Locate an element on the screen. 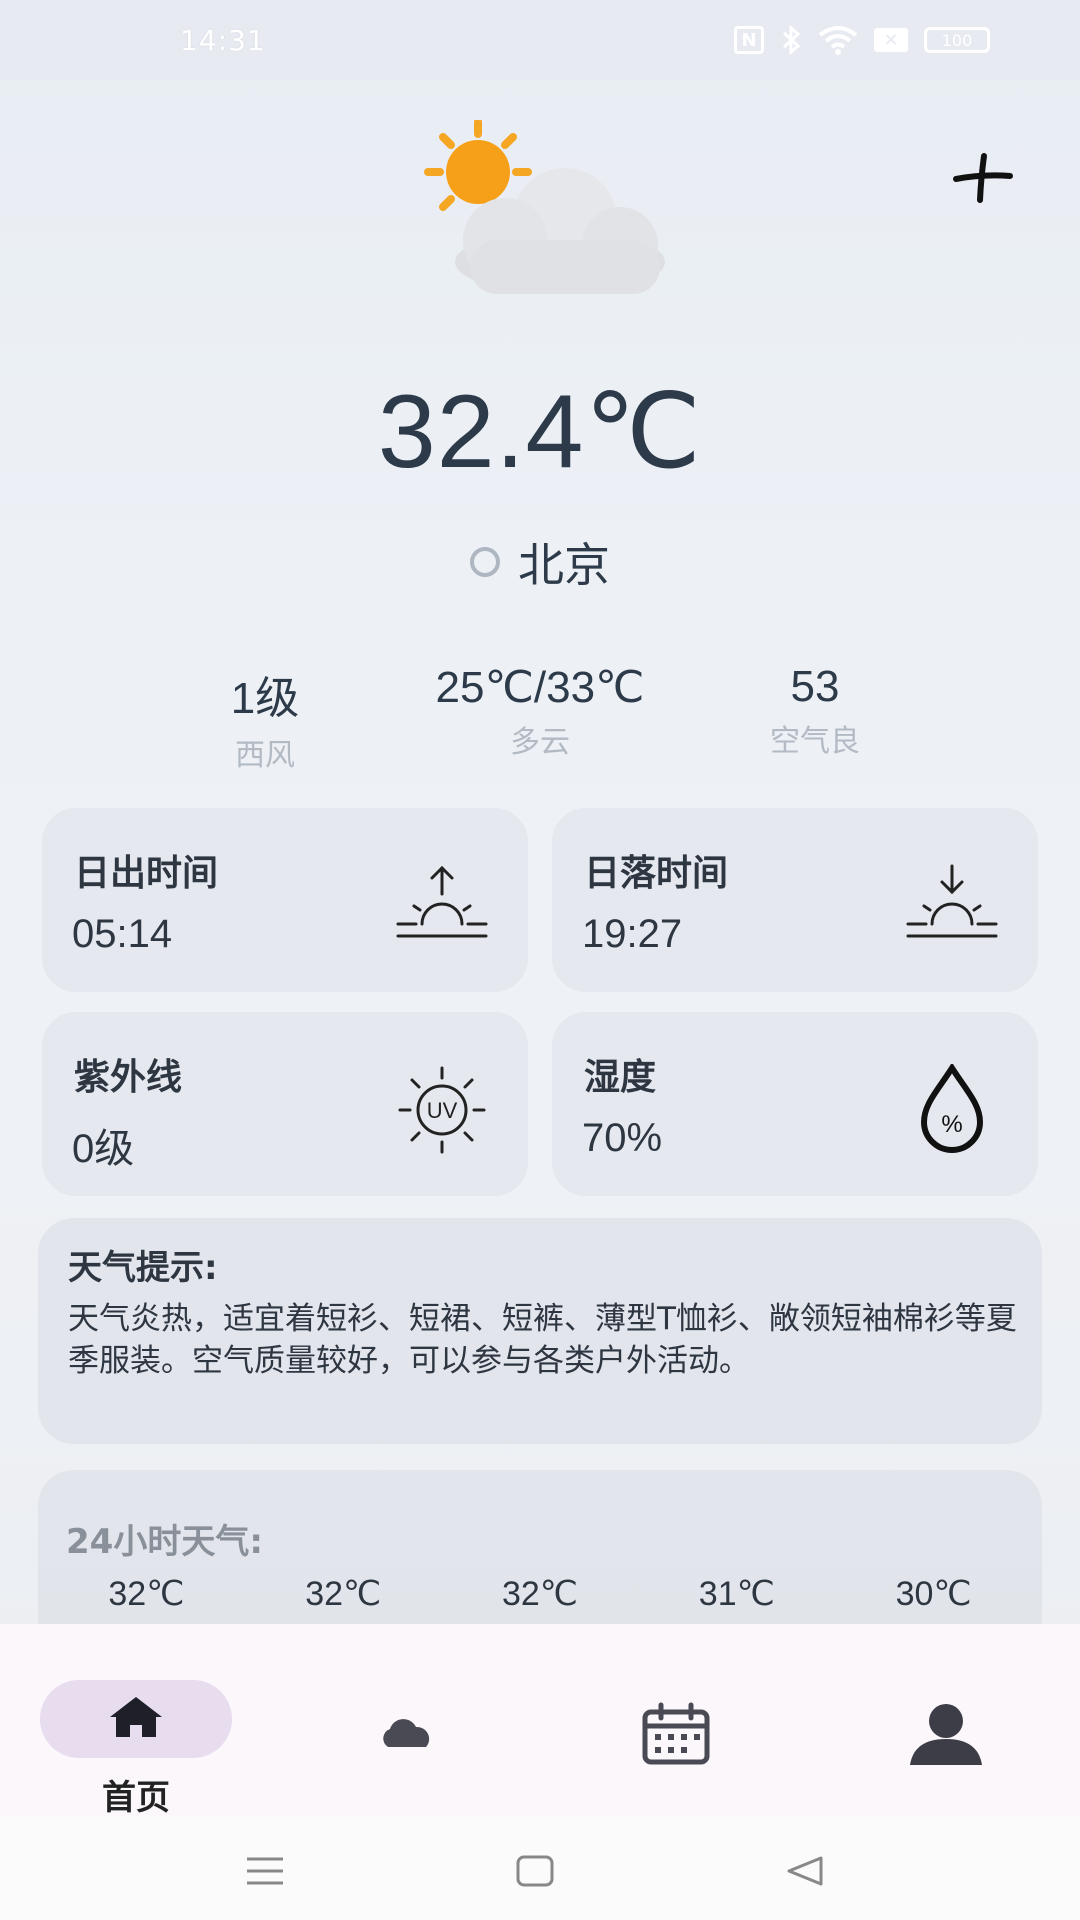  status-bar: 14:31 N ✕ 100 is located at coordinates (540, 40).